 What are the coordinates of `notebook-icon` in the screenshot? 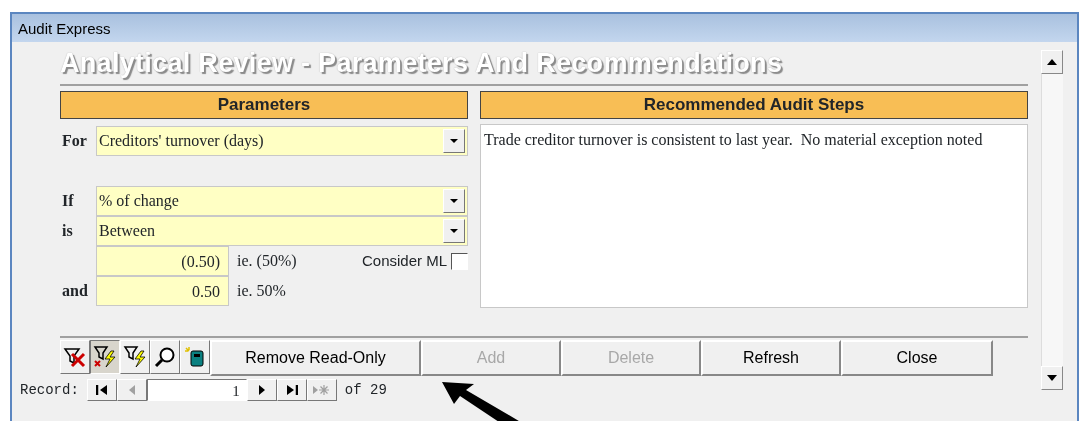 It's located at (195, 357).